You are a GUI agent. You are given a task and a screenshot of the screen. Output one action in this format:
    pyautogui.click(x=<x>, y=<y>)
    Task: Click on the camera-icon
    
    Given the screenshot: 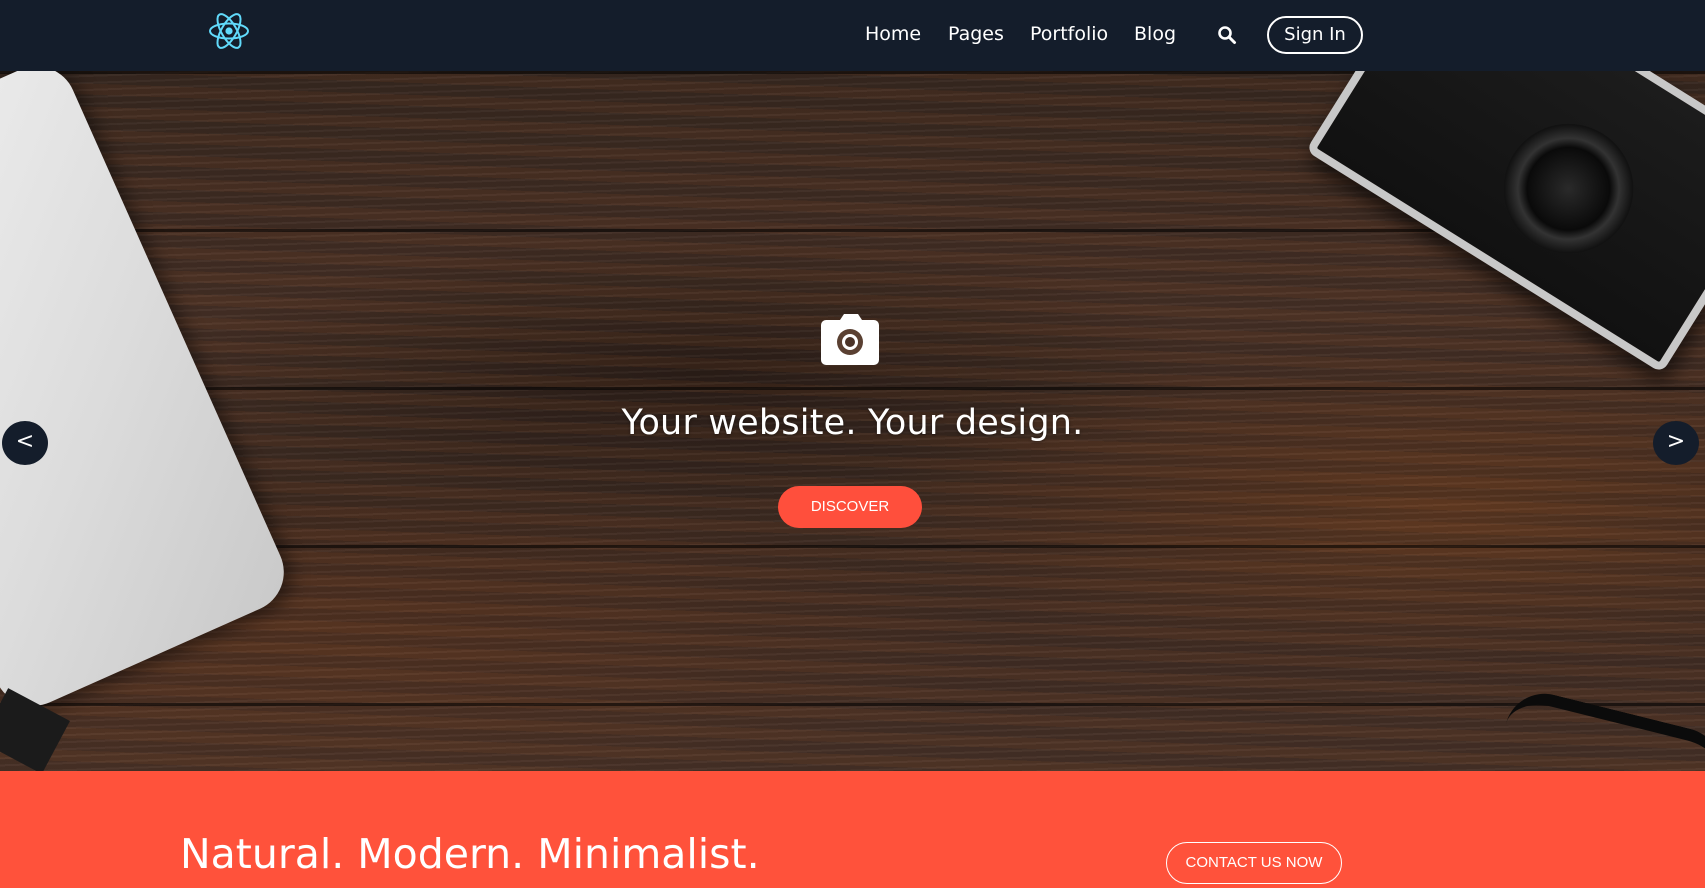 What is the action you would take?
    pyautogui.click(x=850, y=339)
    